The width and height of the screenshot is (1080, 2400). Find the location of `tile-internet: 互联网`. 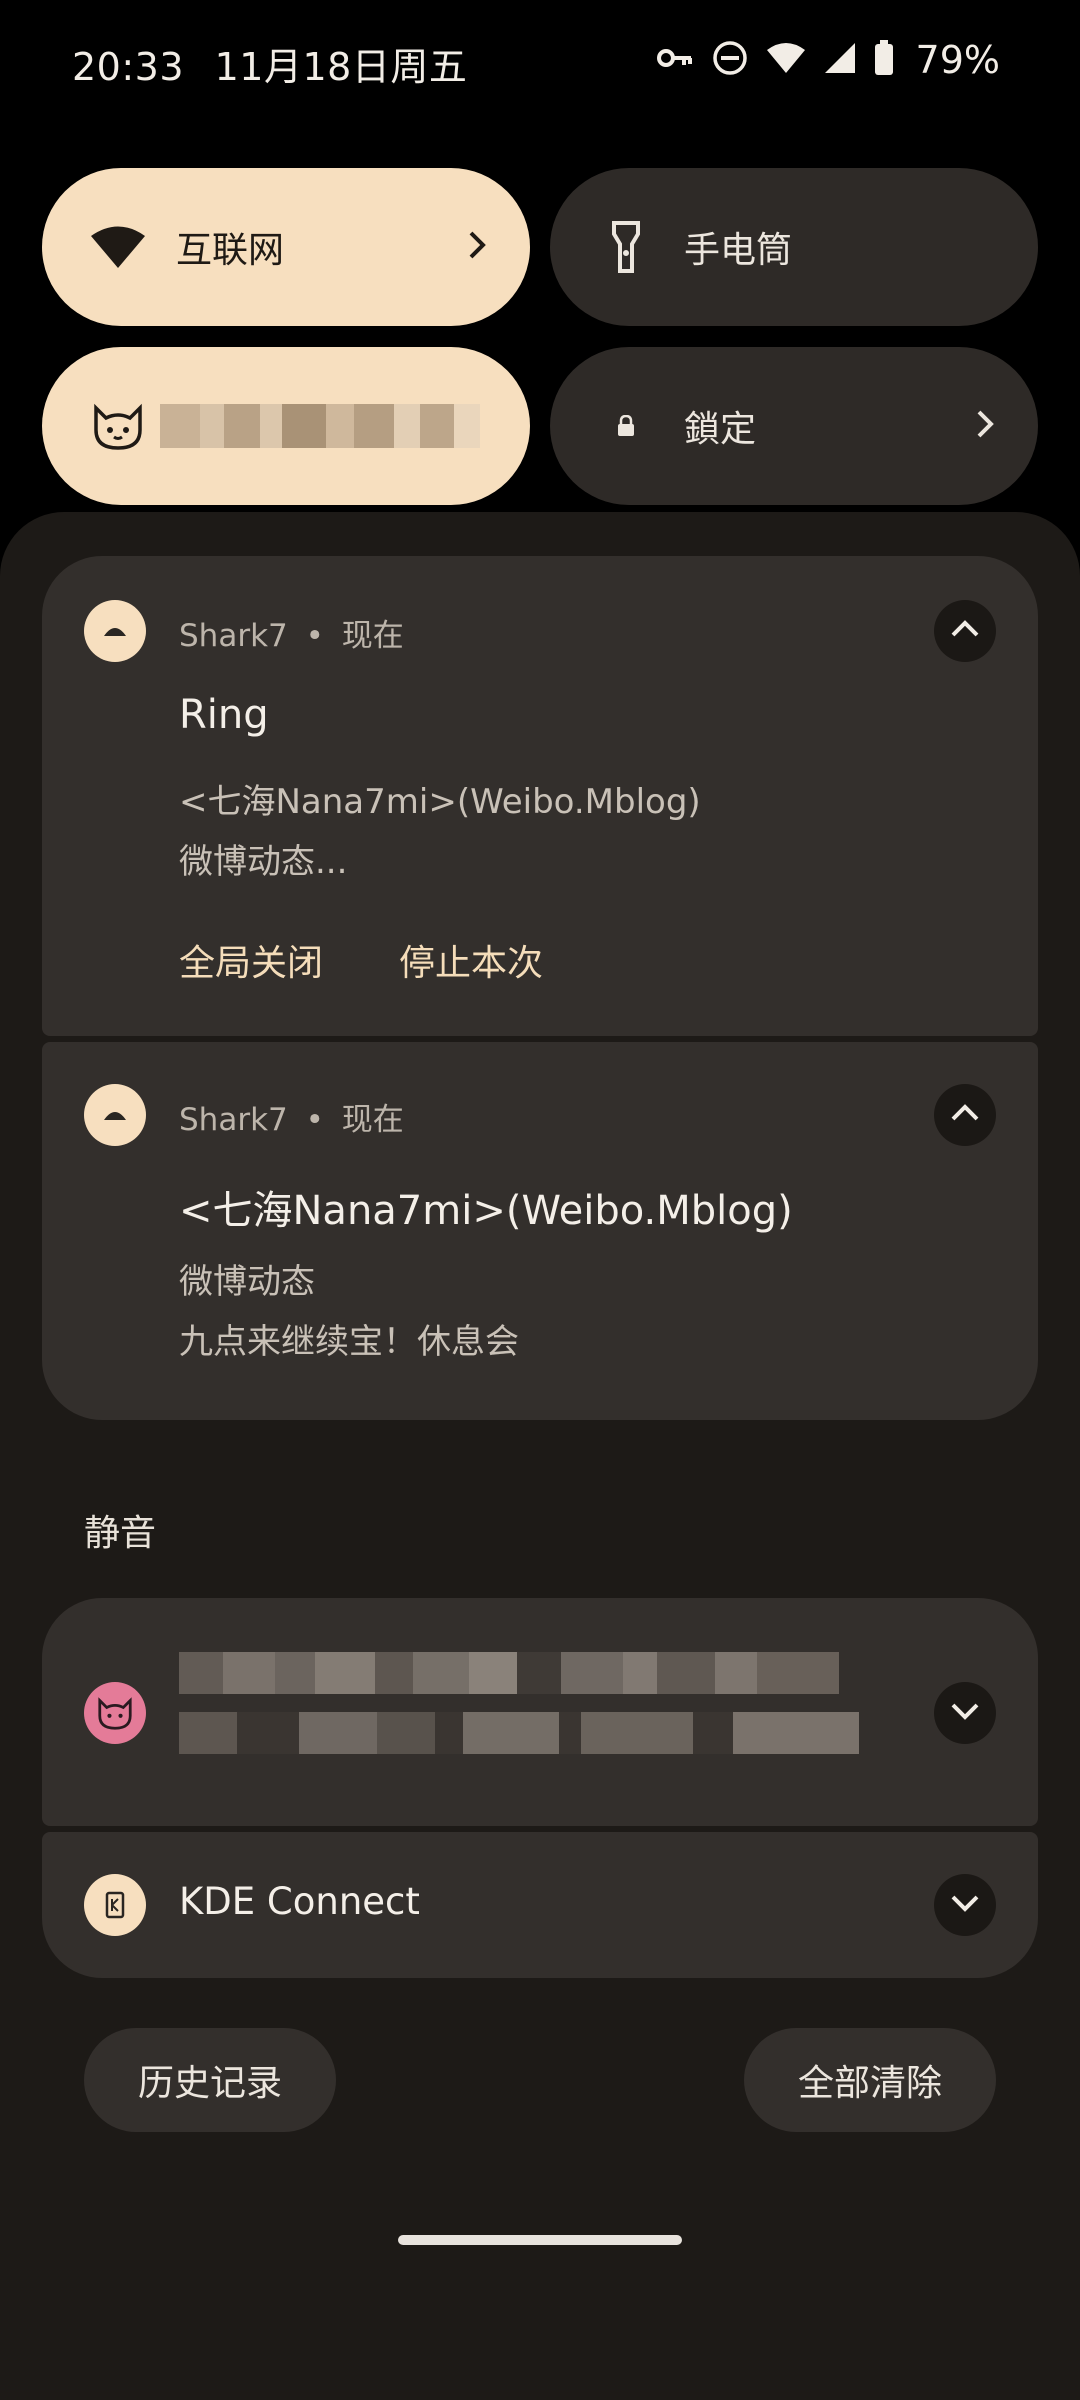

tile-internet: 互联网 is located at coordinates (286, 247).